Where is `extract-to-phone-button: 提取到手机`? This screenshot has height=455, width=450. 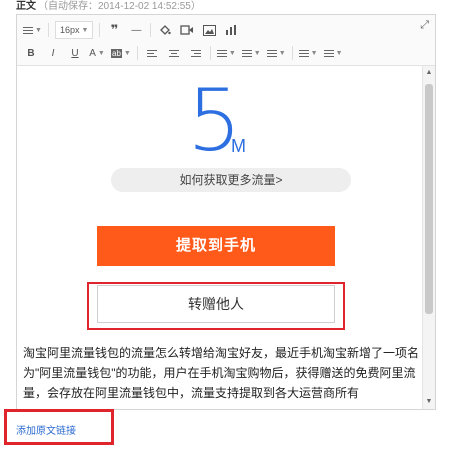
extract-to-phone-button: 提取到手机 is located at coordinates (216, 246).